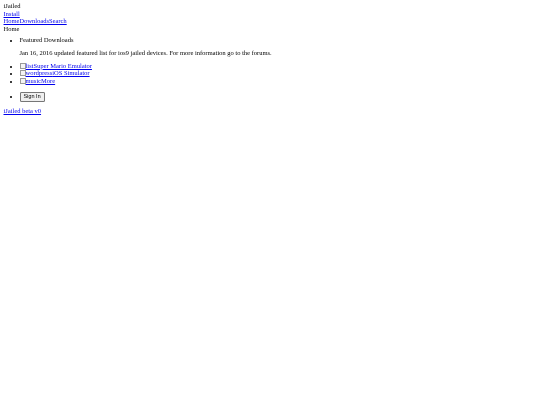 The width and height of the screenshot is (540, 405). I want to click on featured-section: Featured Downloads, so click(272, 41).